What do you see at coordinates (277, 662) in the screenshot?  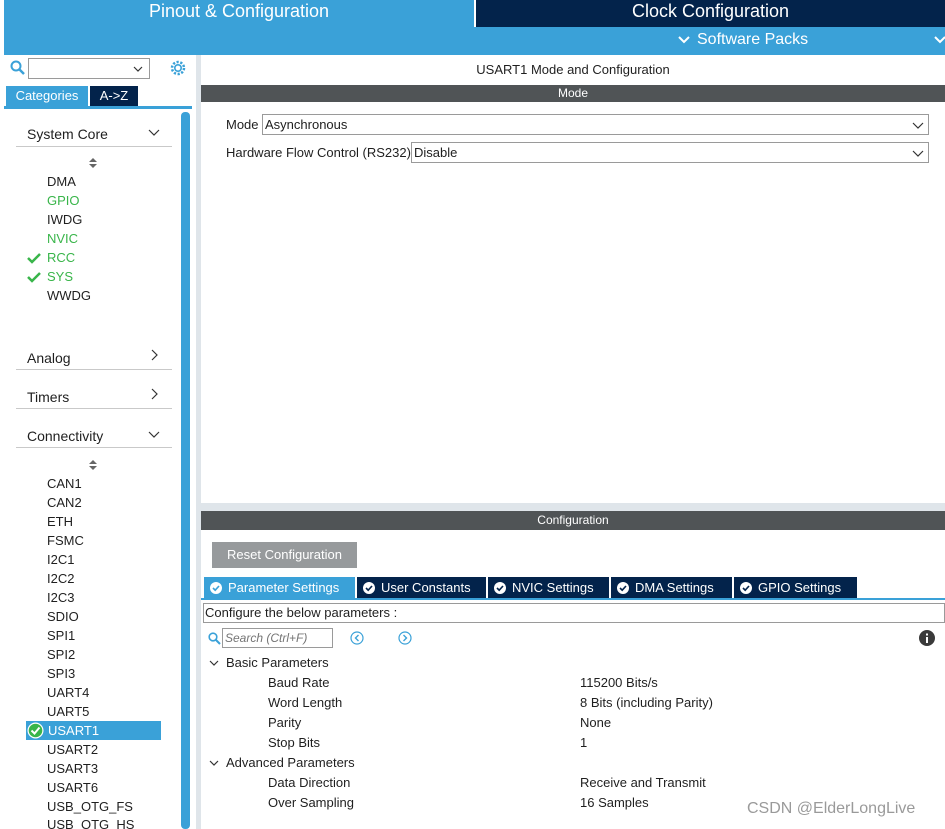 I see `group-basic-parameters: Basic Parameters` at bounding box center [277, 662].